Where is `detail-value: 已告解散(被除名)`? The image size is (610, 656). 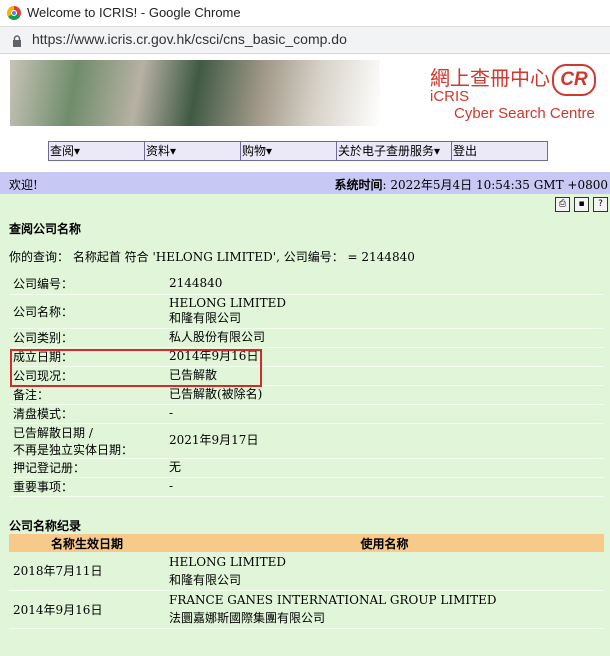 detail-value: 已告解散(被除名) is located at coordinates (384, 395).